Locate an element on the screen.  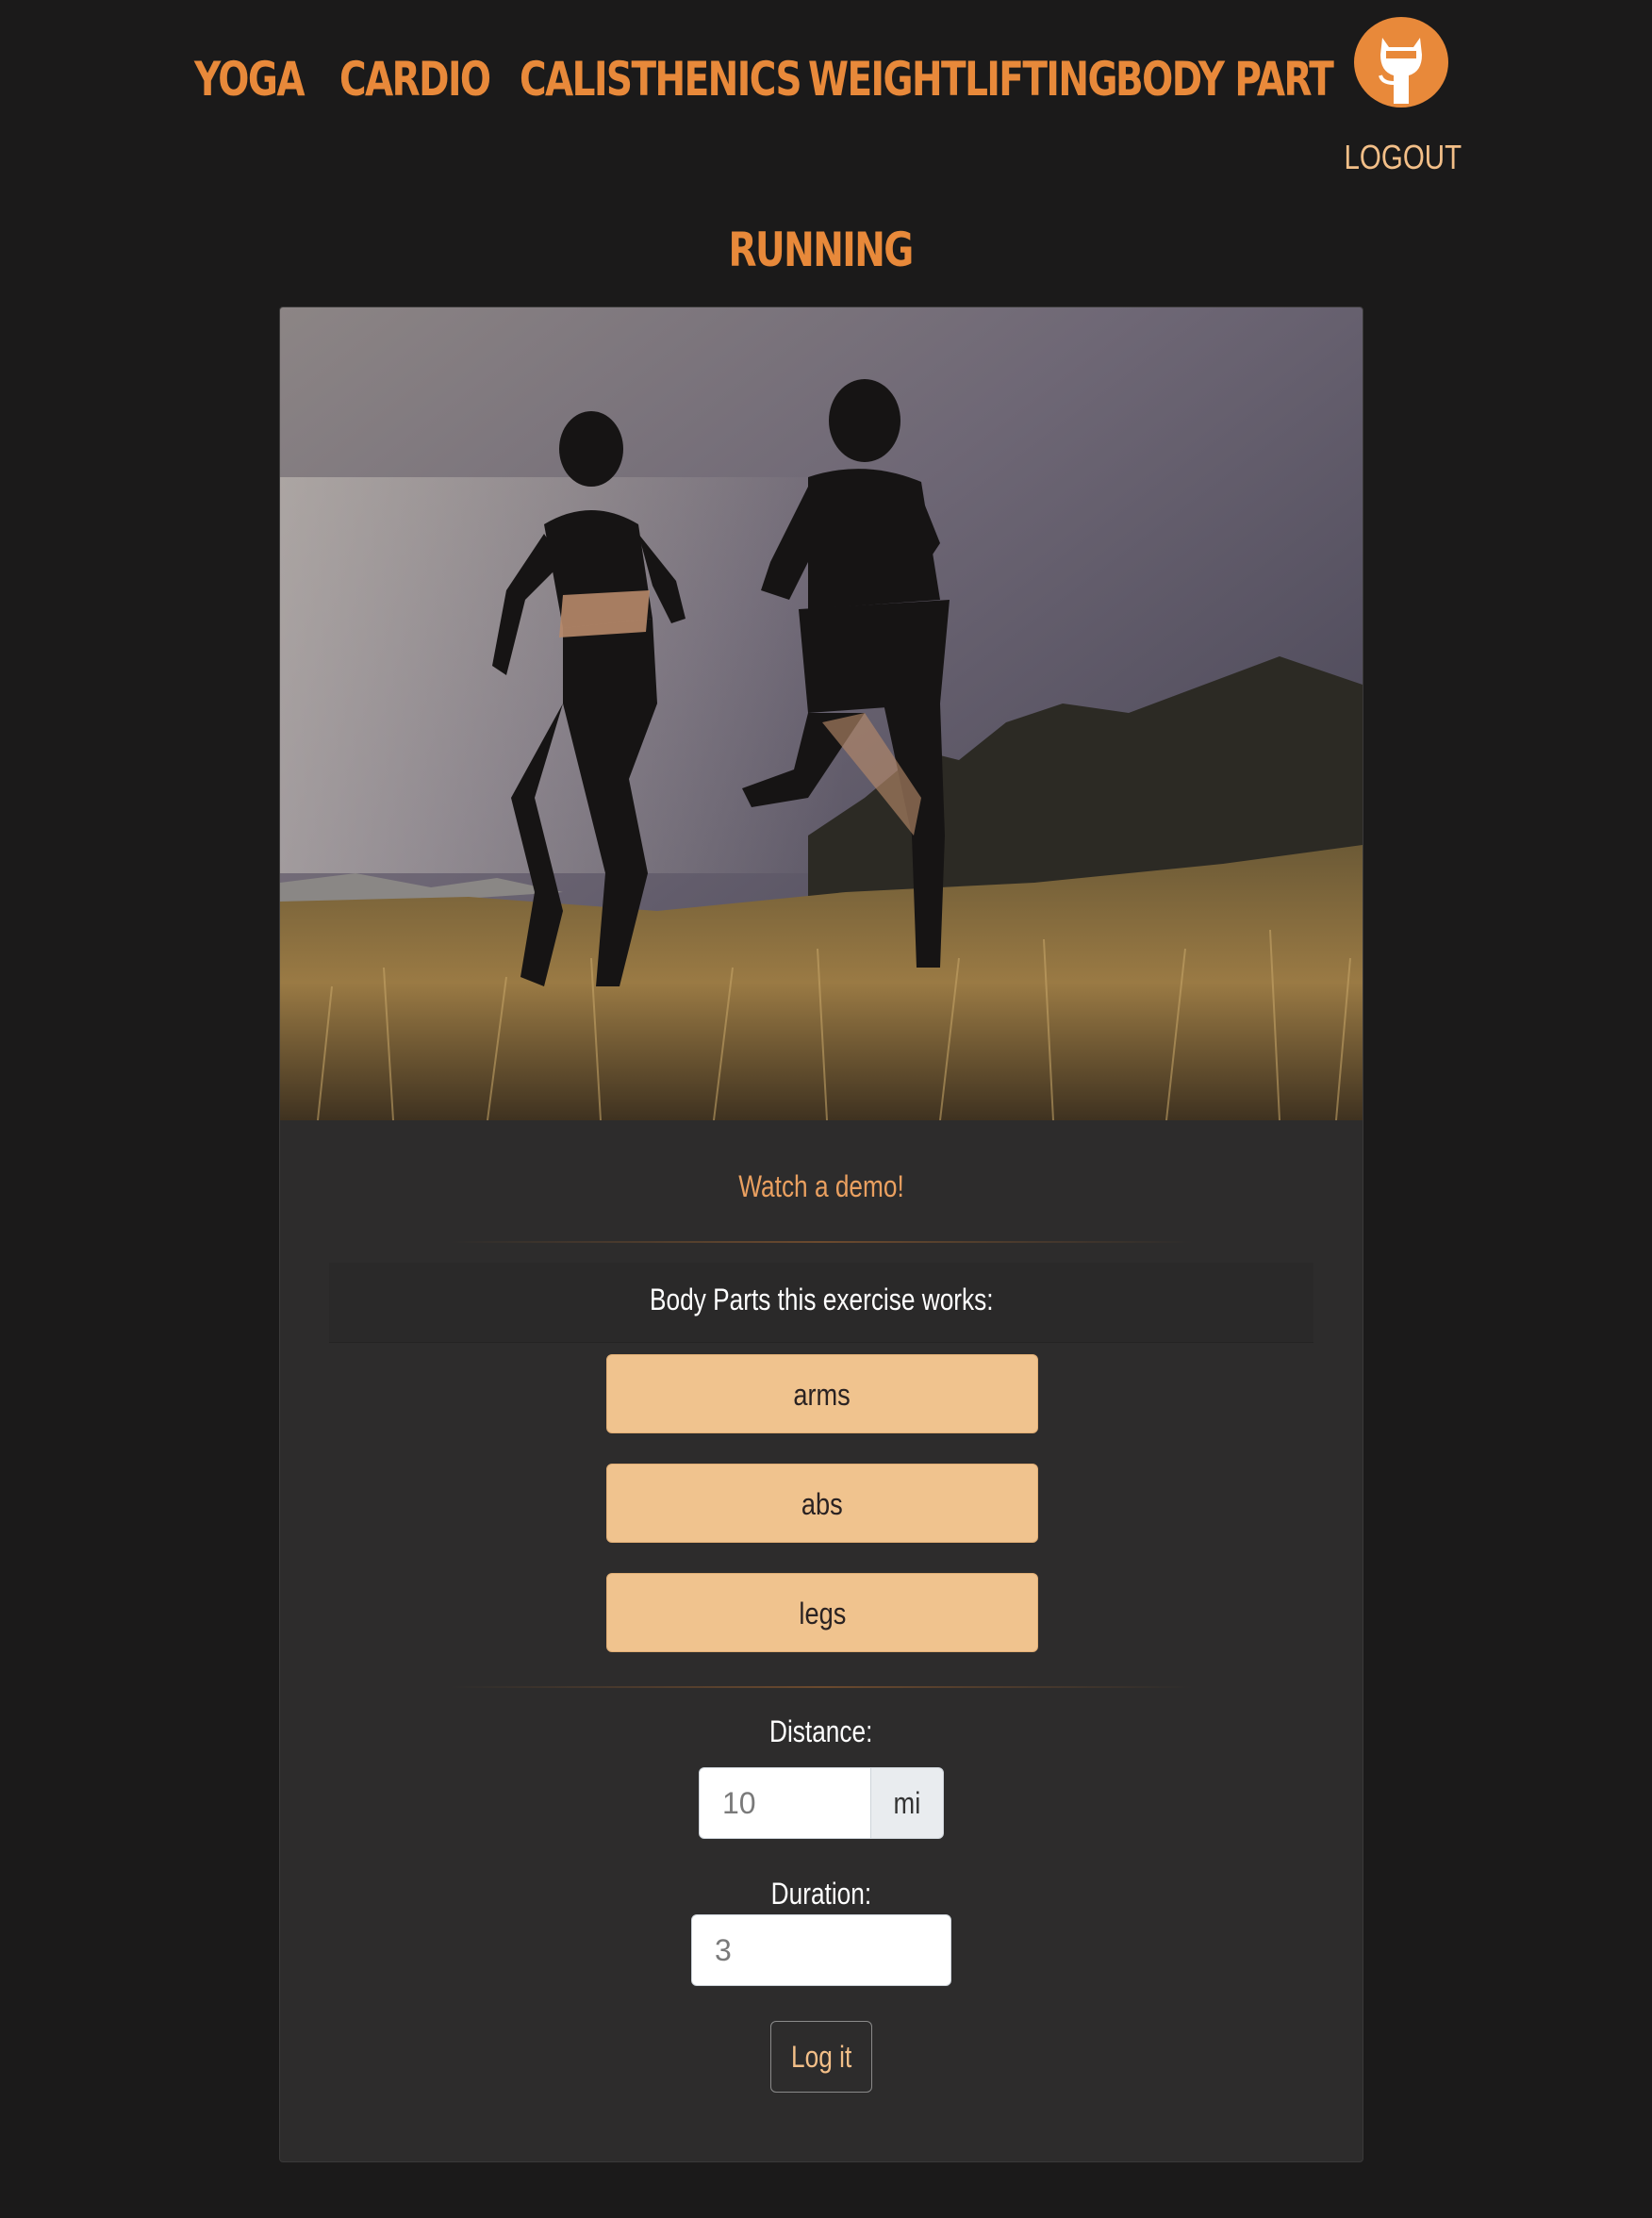
watch-demo-link: Watch a demo! is located at coordinates (821, 1186).